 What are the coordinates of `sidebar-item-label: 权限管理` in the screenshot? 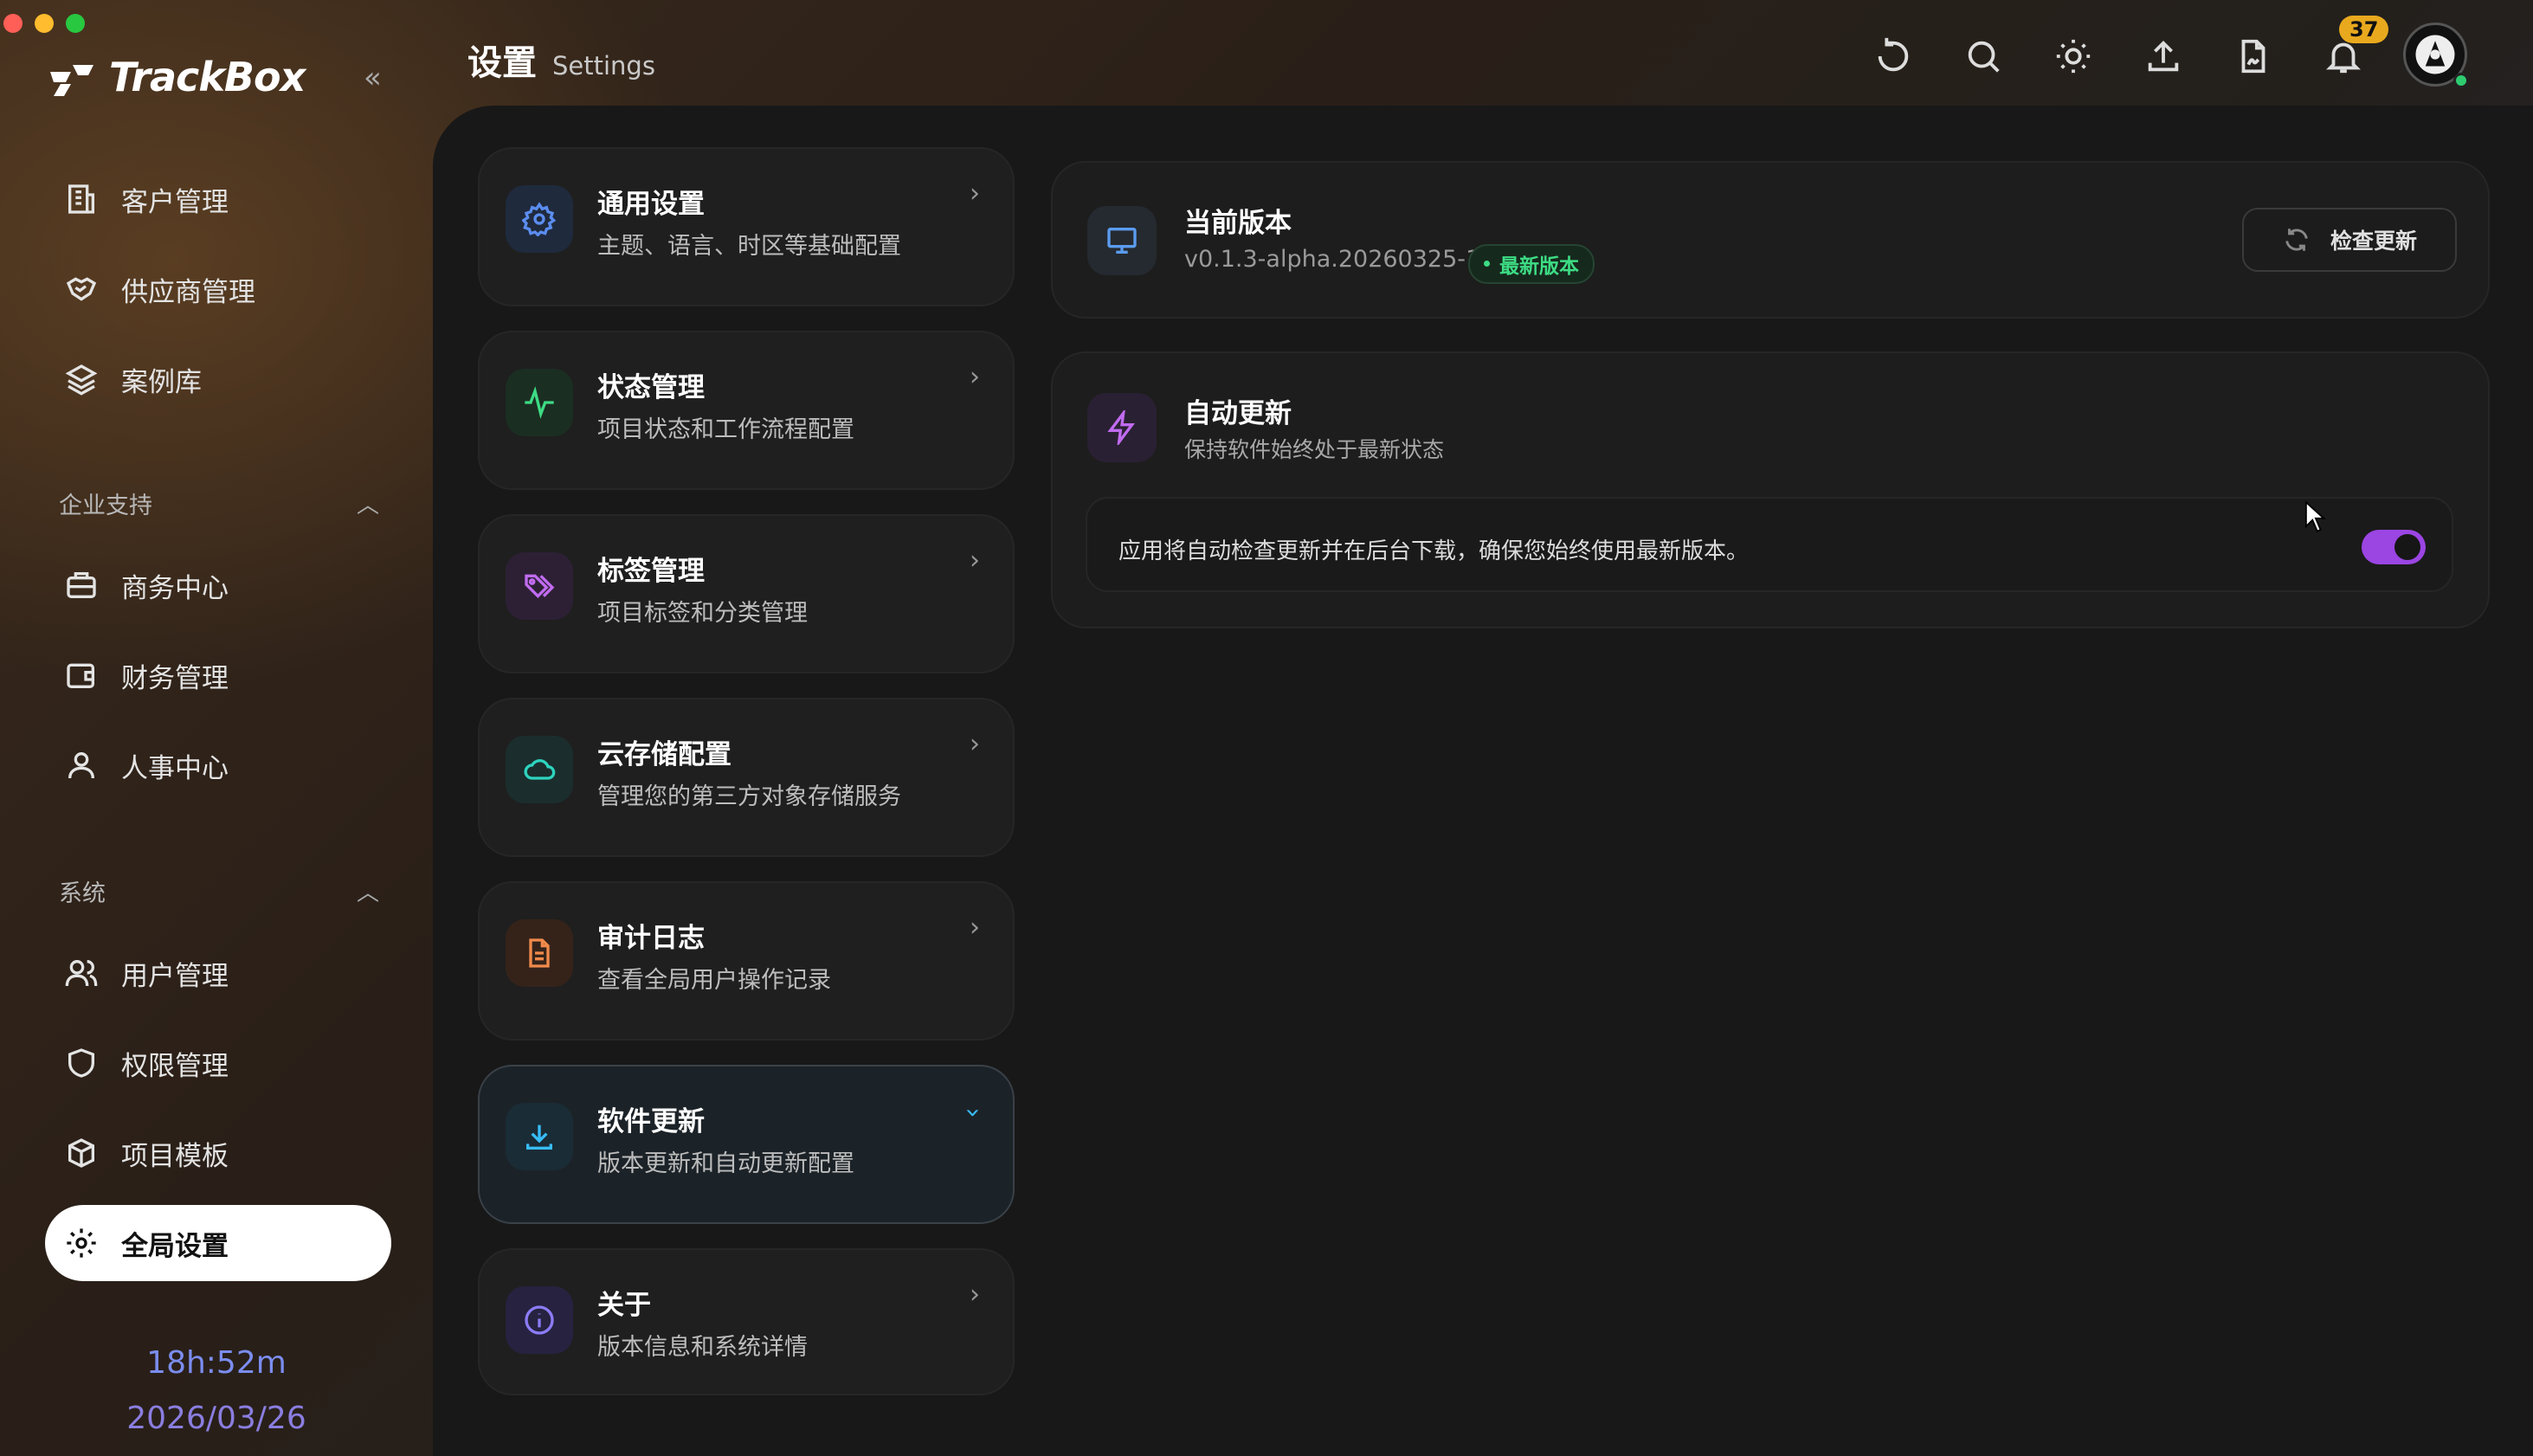 It's located at (175, 1066).